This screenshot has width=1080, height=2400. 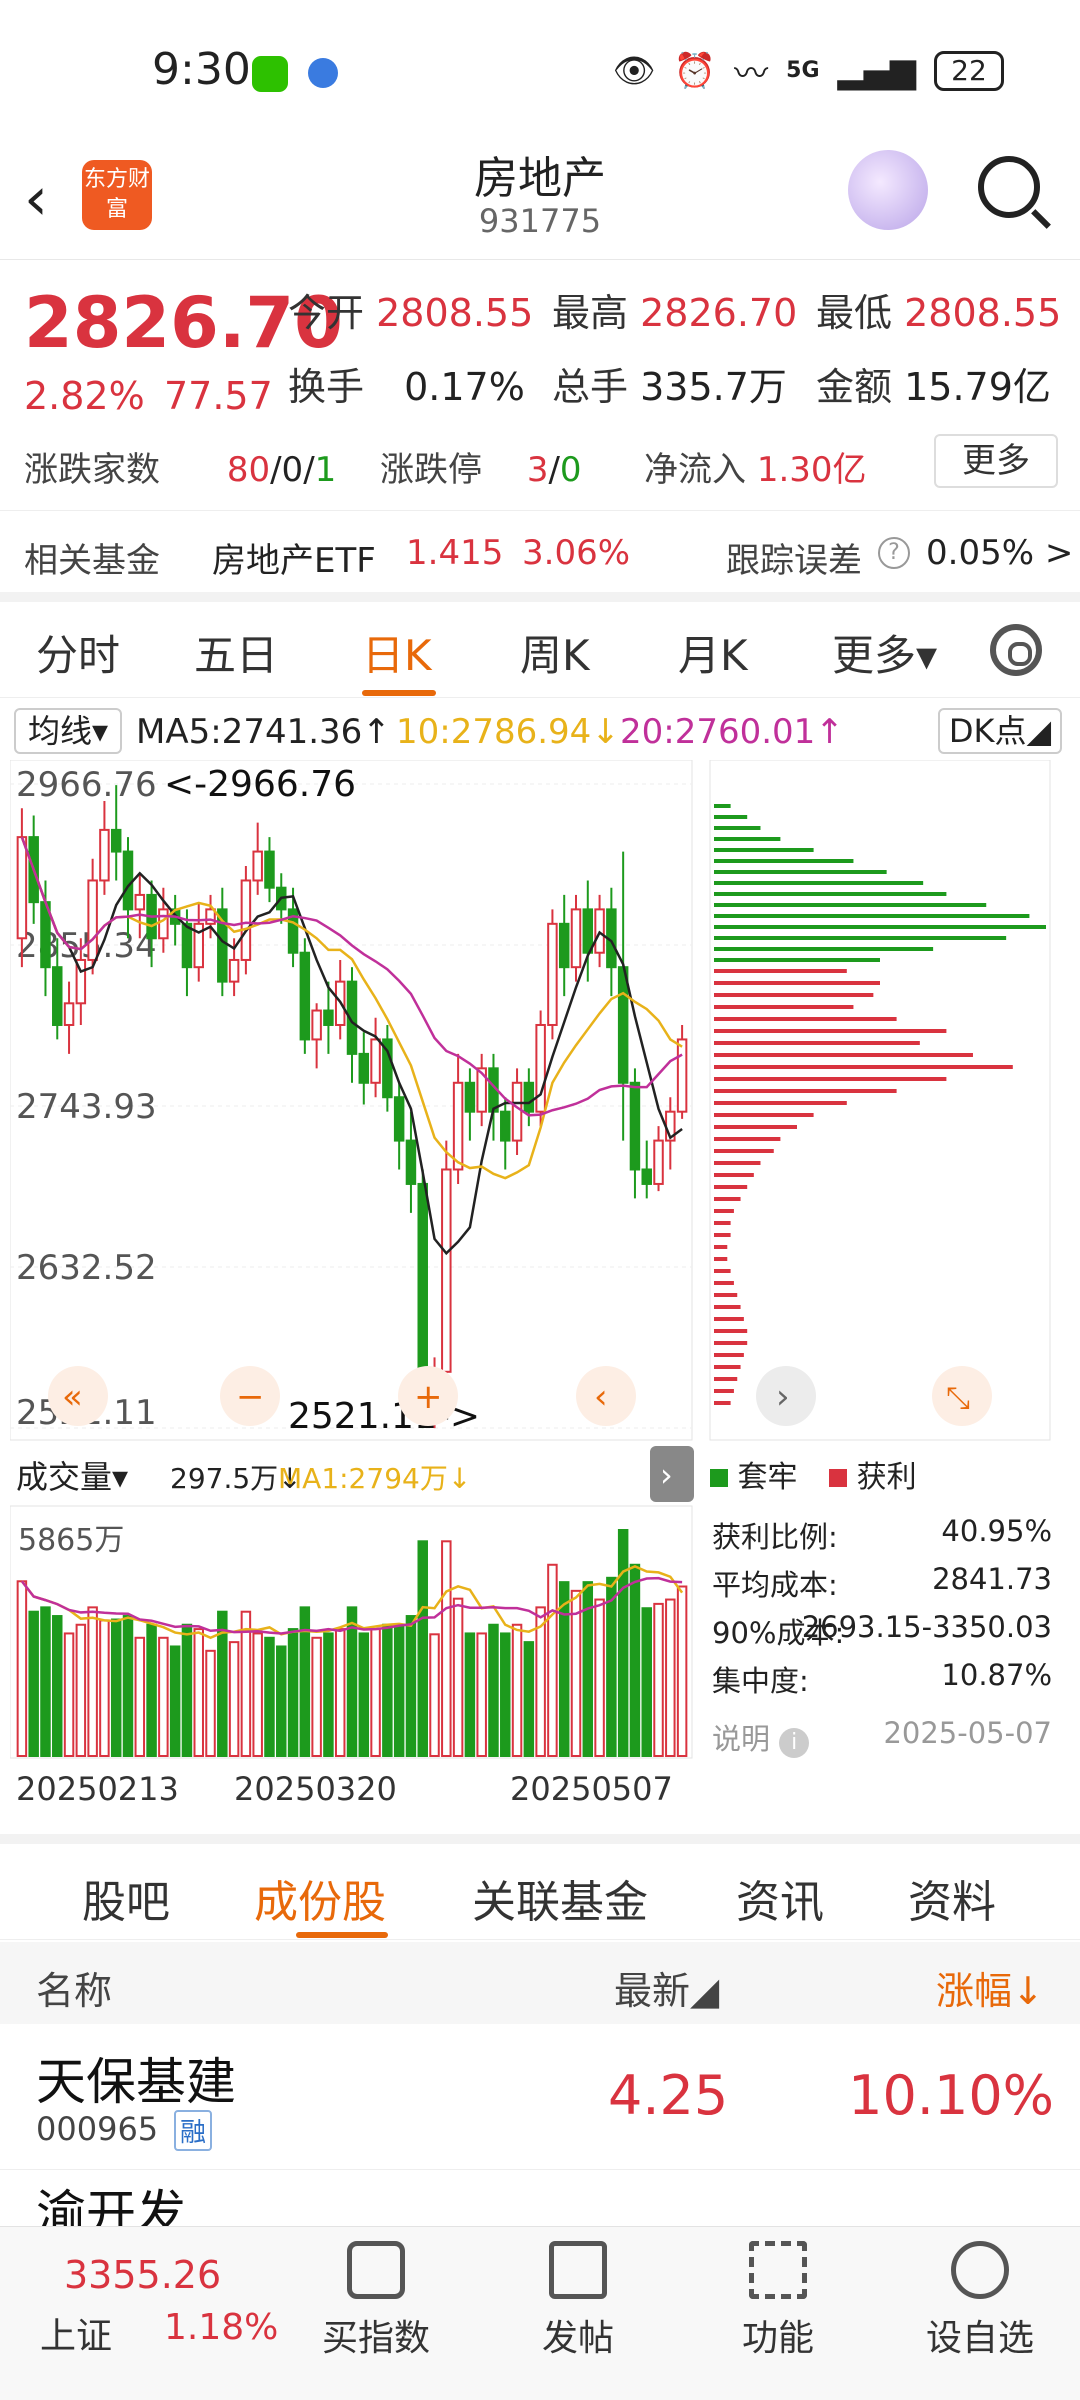 I want to click on index-pct: 1.18%, so click(x=221, y=2327).